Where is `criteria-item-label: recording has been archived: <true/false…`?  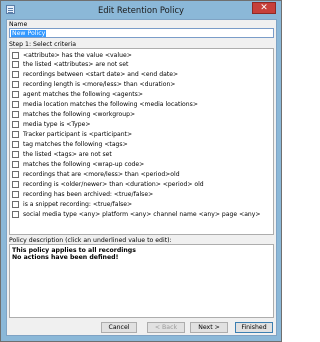
criteria-item-label: recording has been archived: <true/false… is located at coordinates (88, 194).